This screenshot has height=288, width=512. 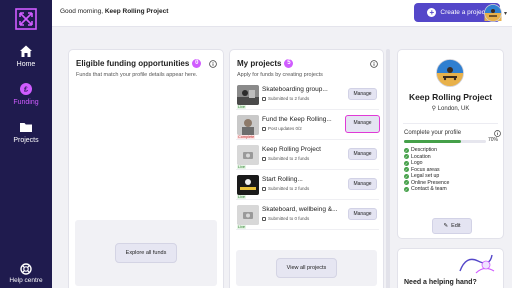 I want to click on help-centre-link: Help centre, so click(x=26, y=273).